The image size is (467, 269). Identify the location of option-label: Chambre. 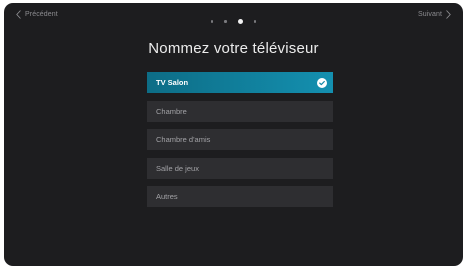
(171, 111).